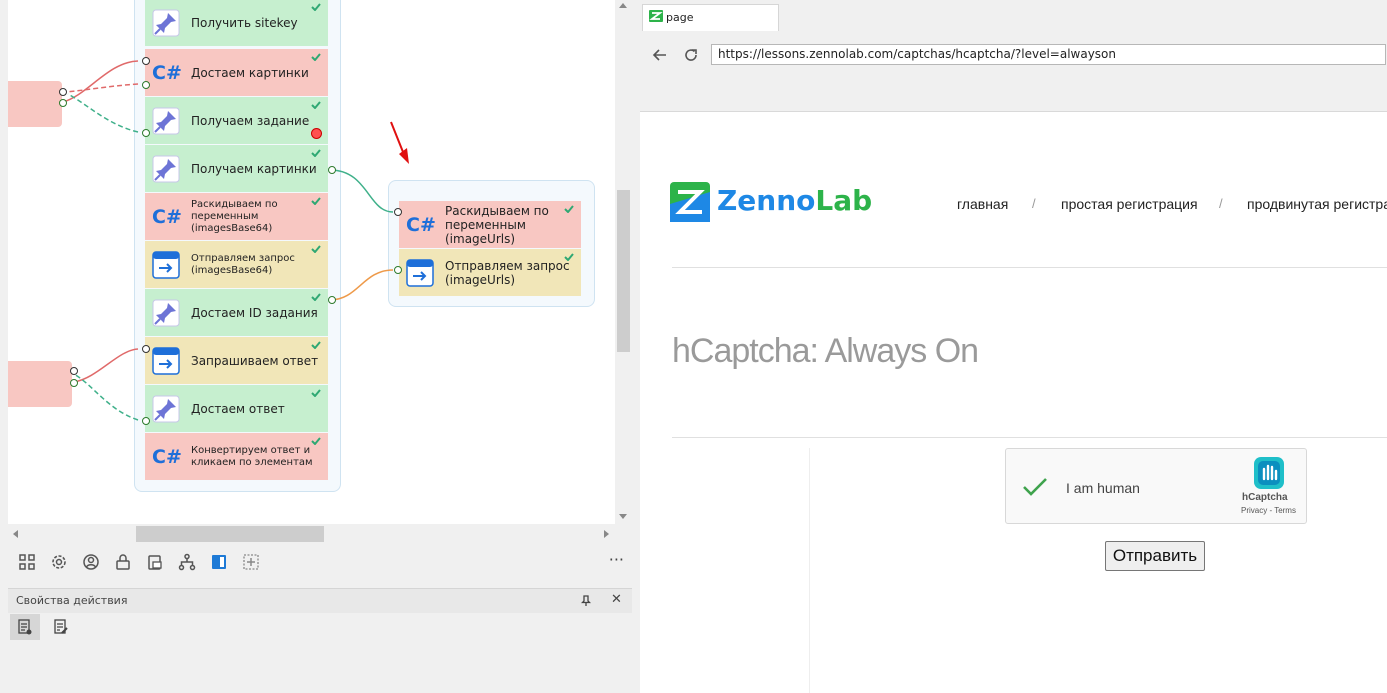  What do you see at coordinates (155, 562) in the screenshot?
I see `database-icon` at bounding box center [155, 562].